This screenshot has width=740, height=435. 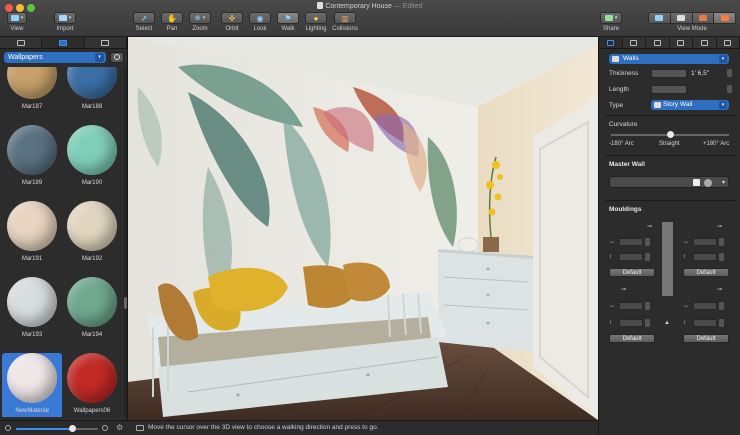 I want to click on tab-camera, so click(x=681, y=42).